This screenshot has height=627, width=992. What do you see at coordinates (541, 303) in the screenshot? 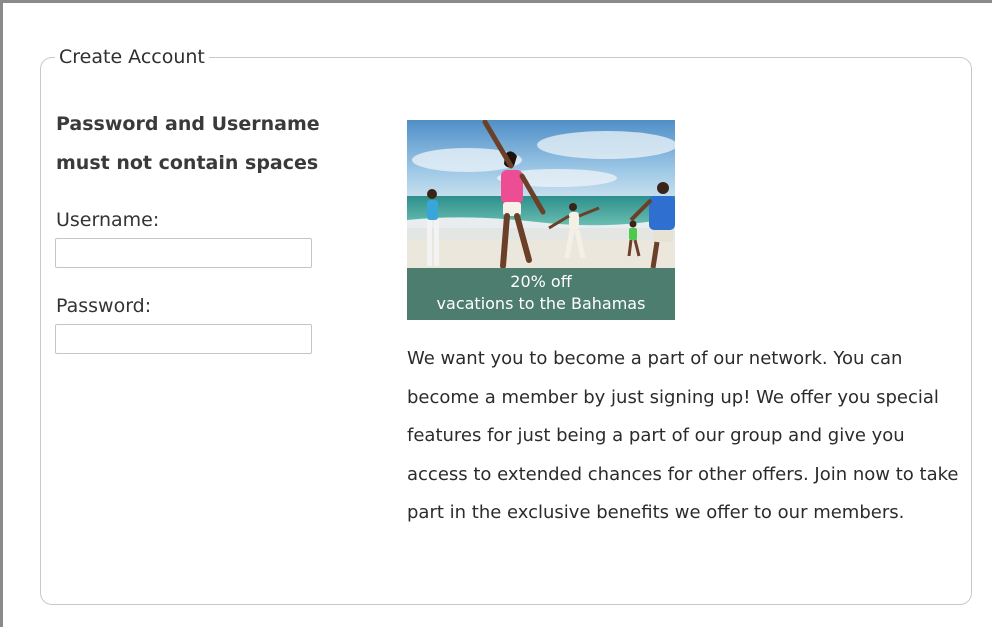
I see `promo-caption-line-2: vacations to the Bahamas` at bounding box center [541, 303].